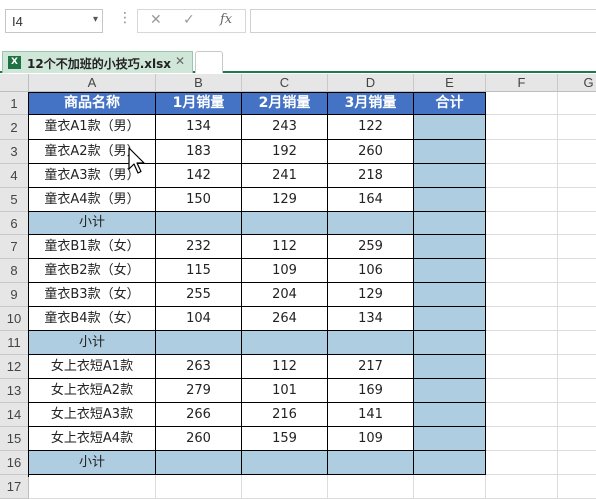 This screenshot has height=499, width=596. Describe the element at coordinates (97, 62) in the screenshot. I see `workbook-tab-active: X 12个不加班的小技巧.xlsx ✕` at that location.